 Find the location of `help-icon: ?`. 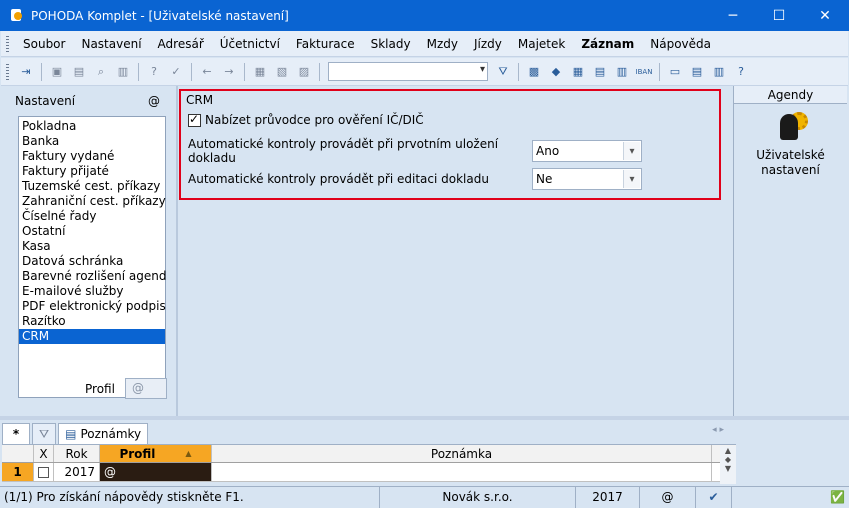

help-icon: ? is located at coordinates (154, 72).